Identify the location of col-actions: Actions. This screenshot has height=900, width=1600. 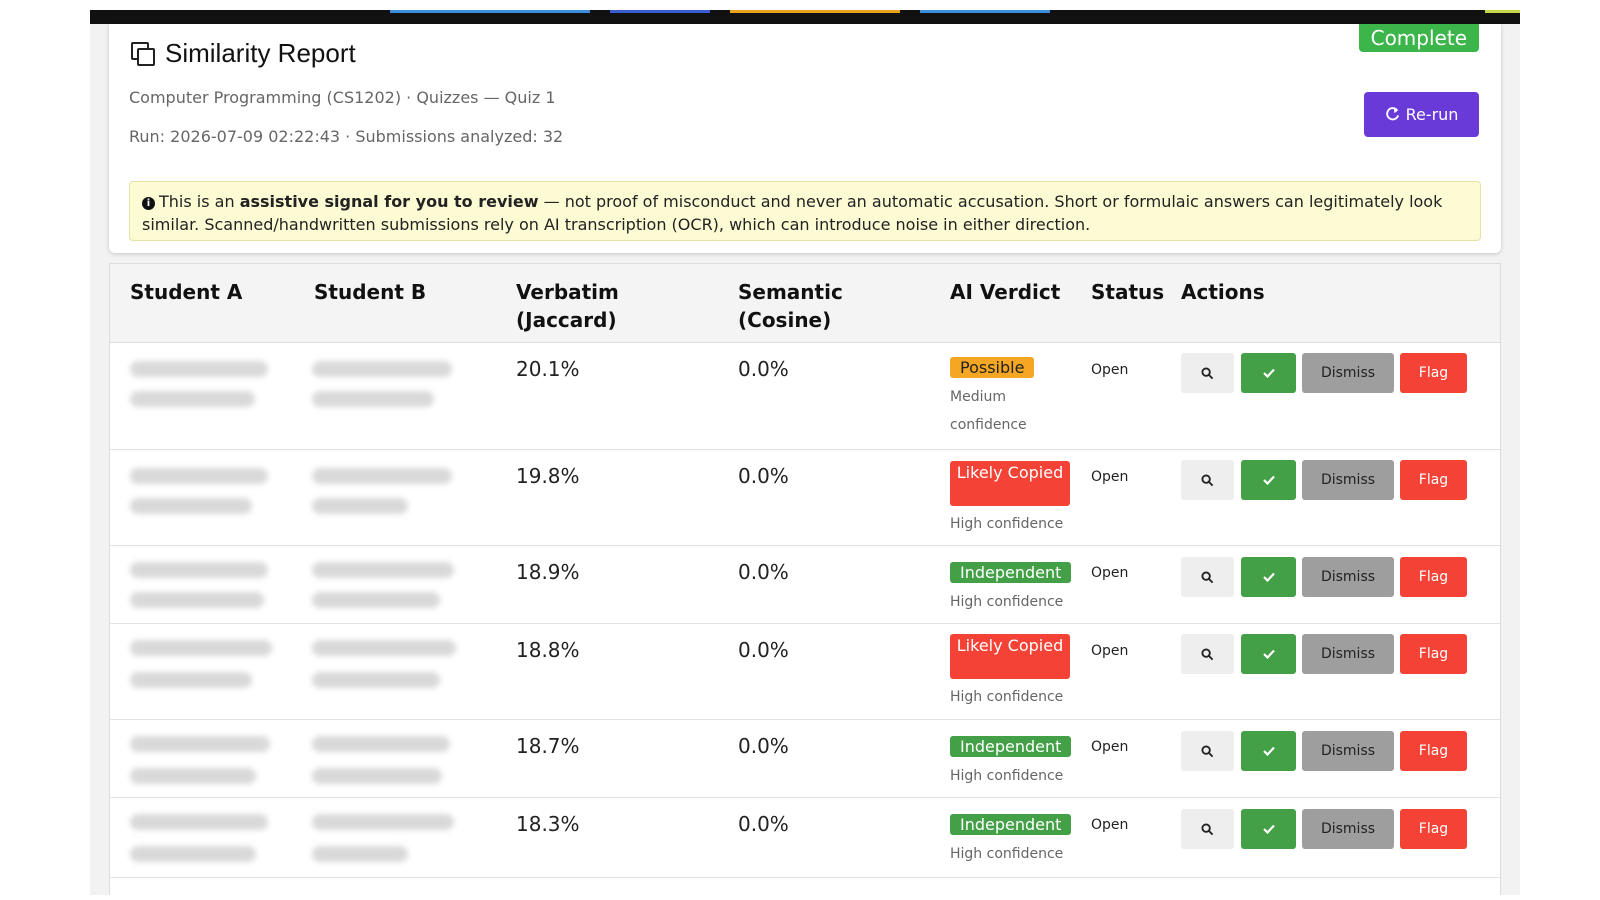
(1223, 292).